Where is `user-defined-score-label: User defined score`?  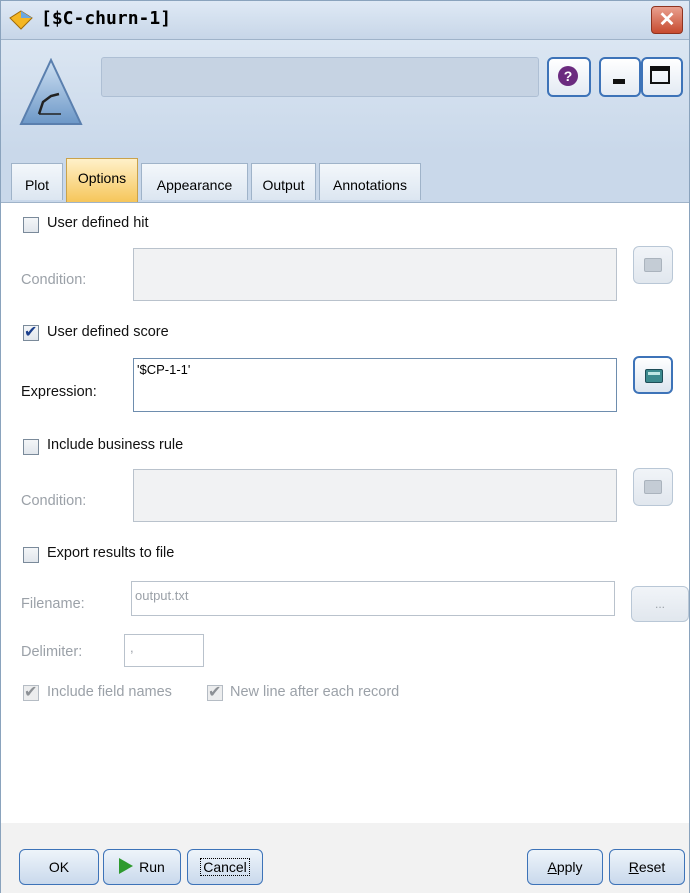
user-defined-score-label: User defined score is located at coordinates (108, 332).